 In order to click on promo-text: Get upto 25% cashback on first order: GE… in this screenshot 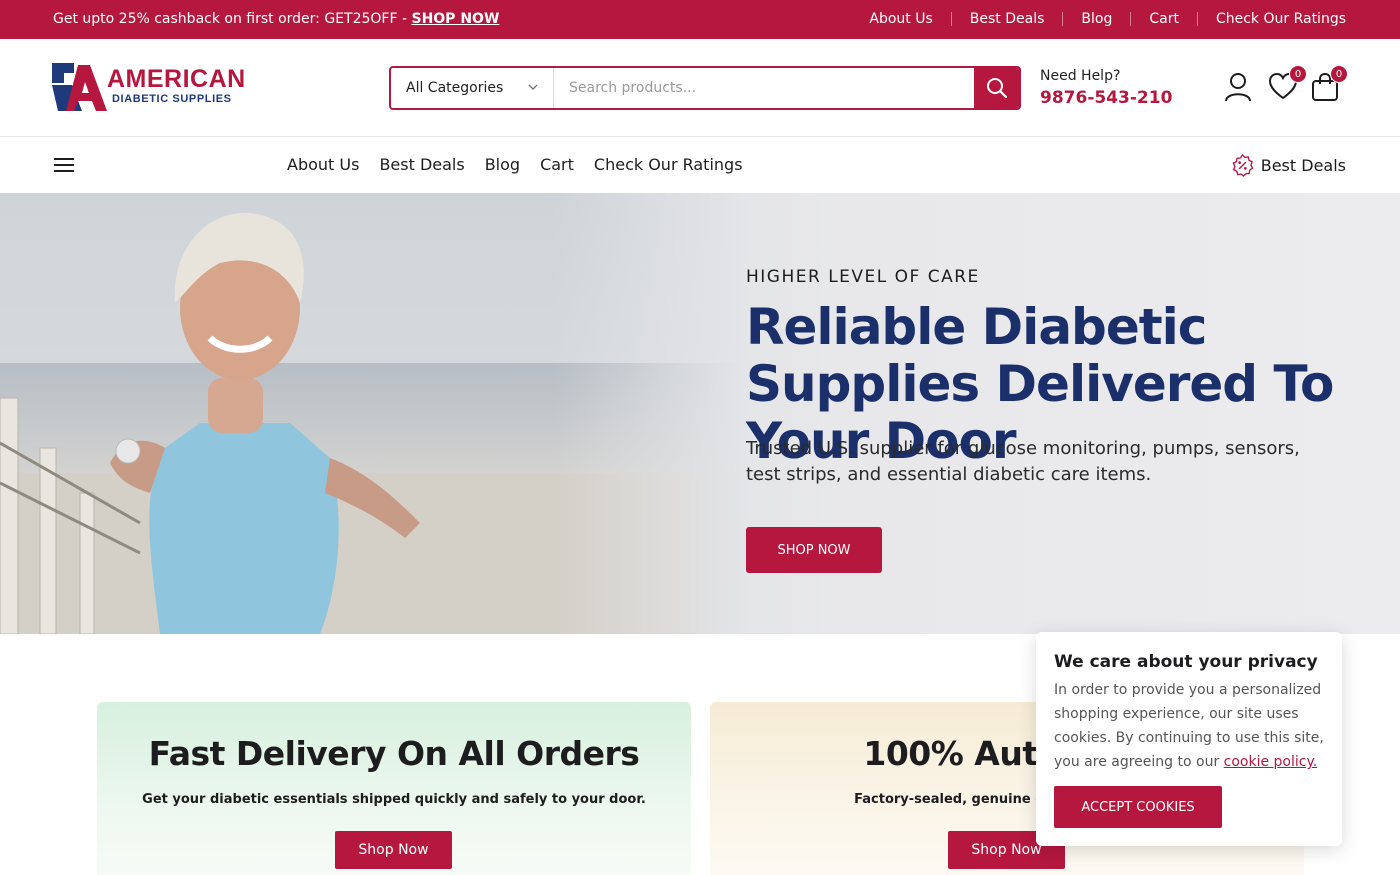, I will do `click(232, 19)`.